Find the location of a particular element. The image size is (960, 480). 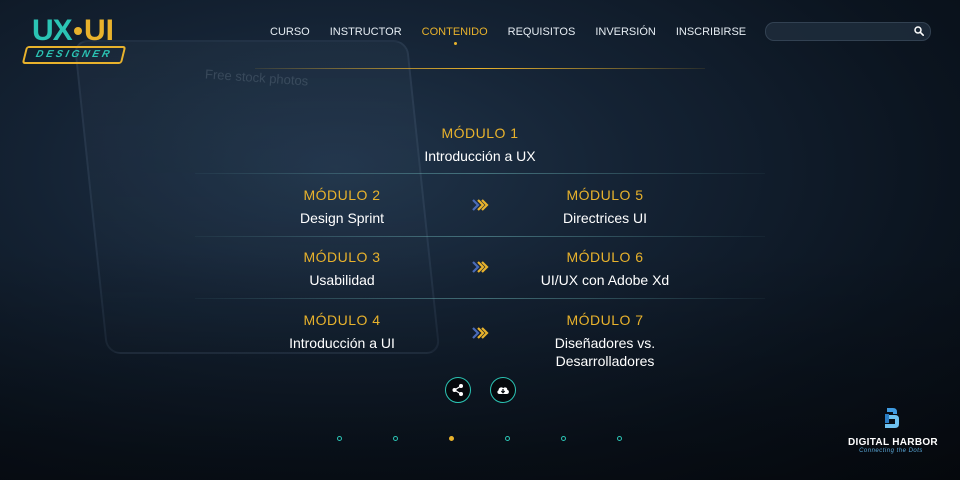

module-name: Introducción a UI is located at coordinates (342, 343).